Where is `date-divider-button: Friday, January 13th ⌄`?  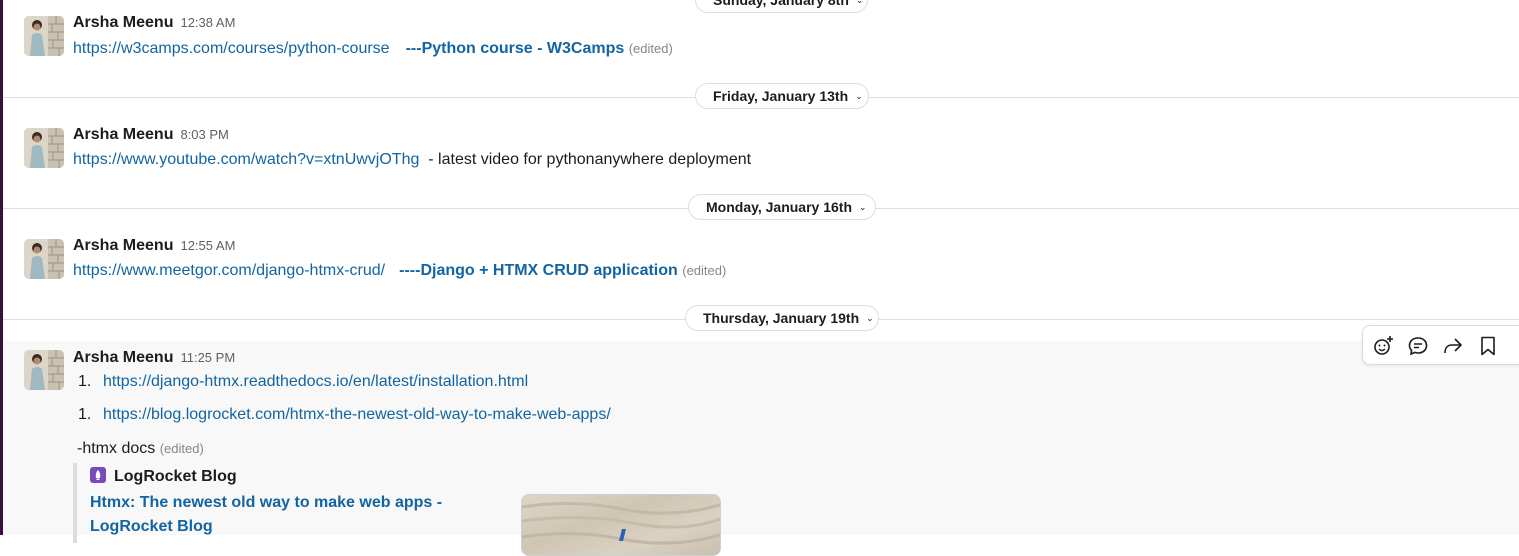 date-divider-button: Friday, January 13th ⌄ is located at coordinates (782, 96).